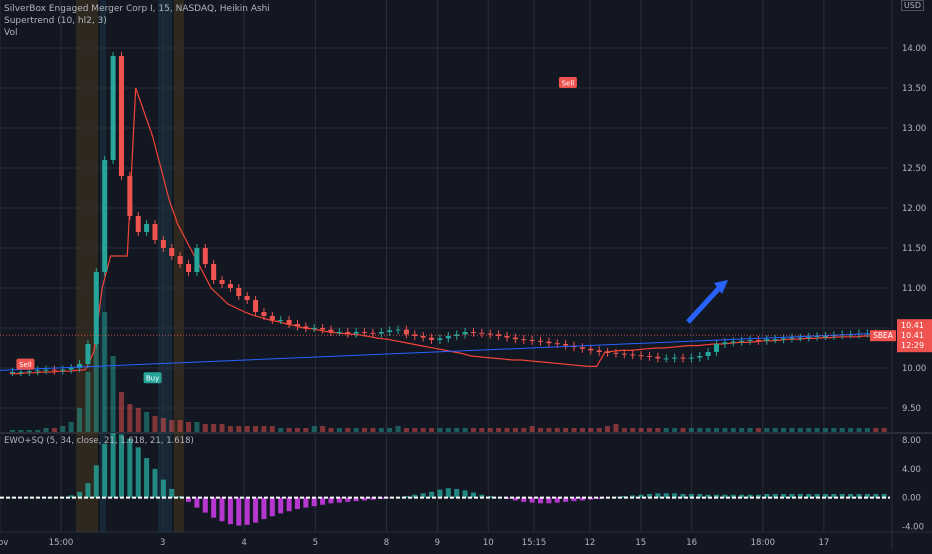 The image size is (932, 554). I want to click on time-tick-label: 15, so click(640, 543).